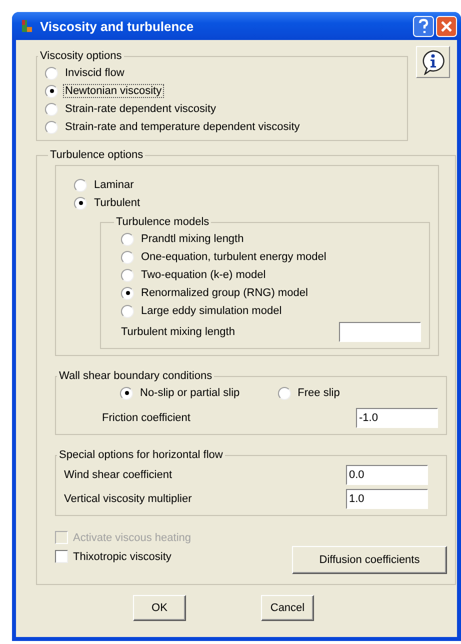 The height and width of the screenshot is (644, 461). I want to click on input-field, so click(380, 332).